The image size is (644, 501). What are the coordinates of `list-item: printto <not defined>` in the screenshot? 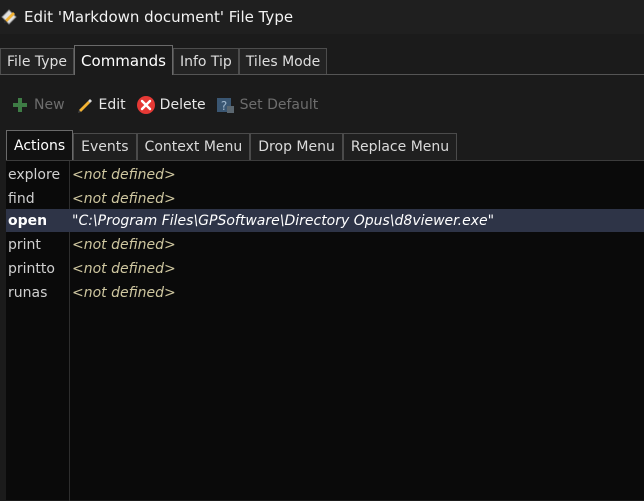 It's located at (325, 268).